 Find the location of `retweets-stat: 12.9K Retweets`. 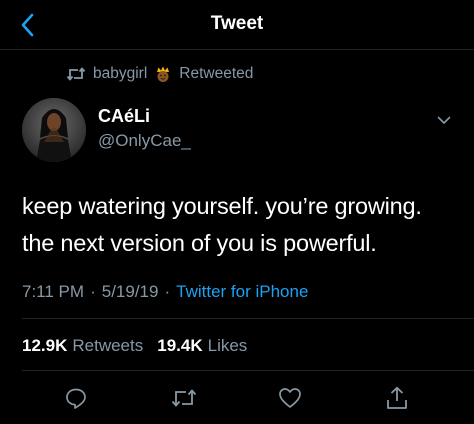

retweets-stat: 12.9K Retweets is located at coordinates (82, 346).